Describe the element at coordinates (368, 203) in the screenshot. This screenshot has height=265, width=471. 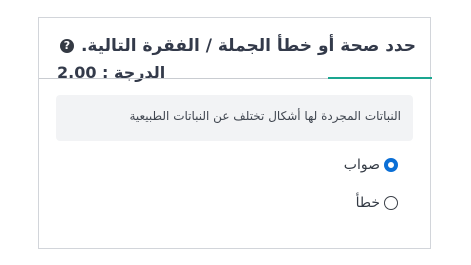
I see `option-false-label: خطأ` at that location.